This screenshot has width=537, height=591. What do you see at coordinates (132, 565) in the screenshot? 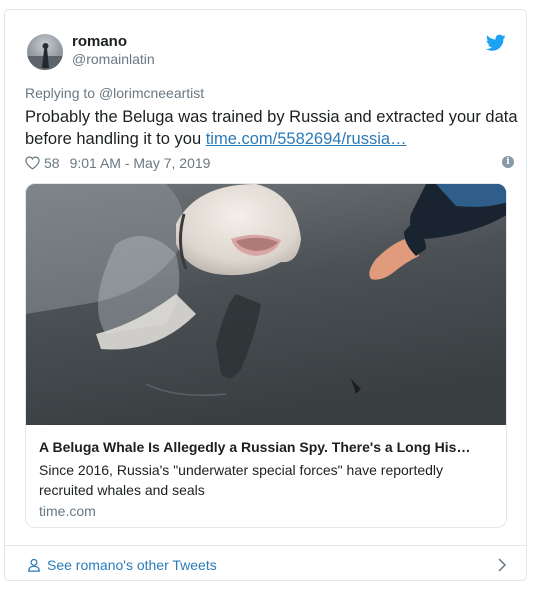
I see `see-other-tweets-label: See romano's other Tweets` at bounding box center [132, 565].